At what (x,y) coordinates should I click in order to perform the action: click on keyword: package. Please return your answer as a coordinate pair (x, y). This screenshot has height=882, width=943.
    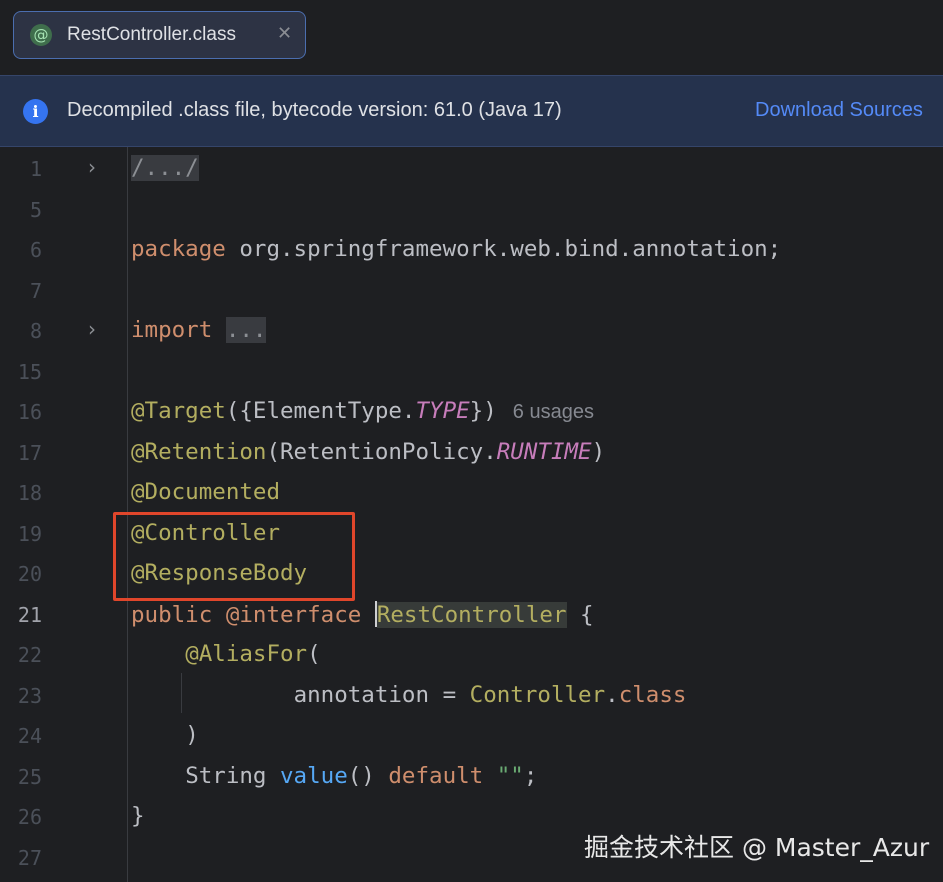
    Looking at the image, I should click on (178, 249).